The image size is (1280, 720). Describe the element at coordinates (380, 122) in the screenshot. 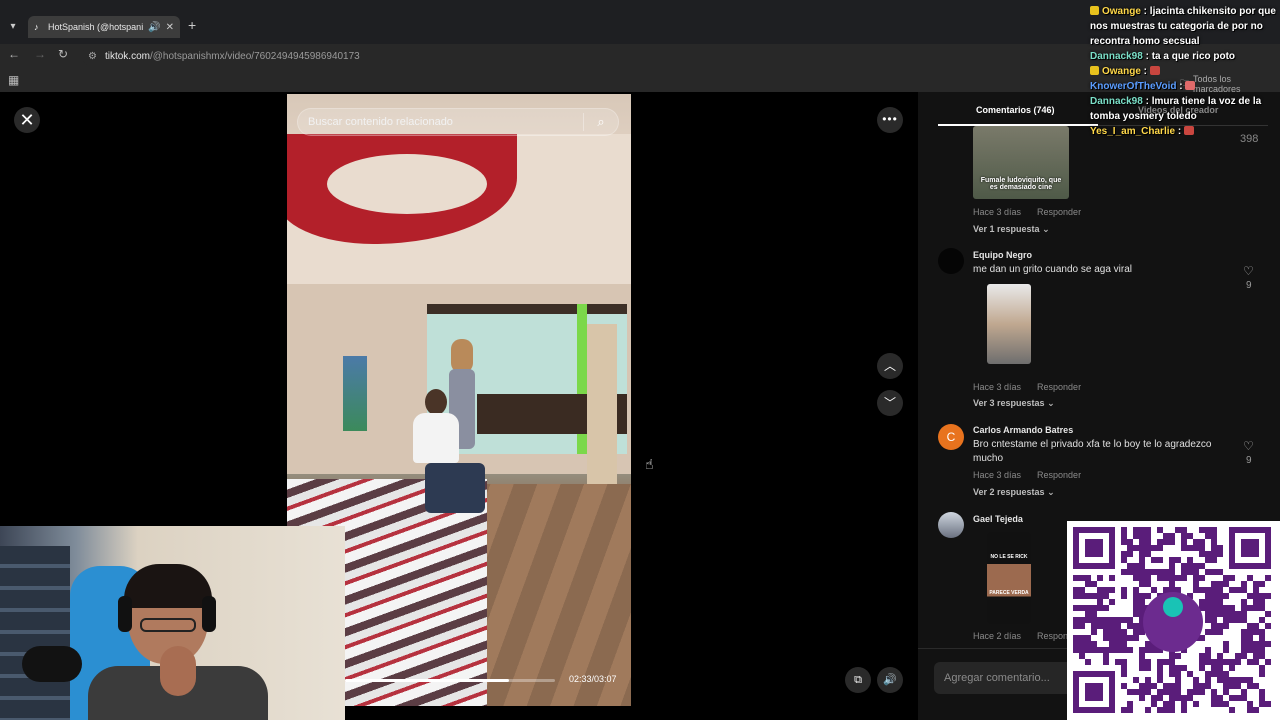

I see `search-placeholder: Buscar contenido relacionado` at that location.